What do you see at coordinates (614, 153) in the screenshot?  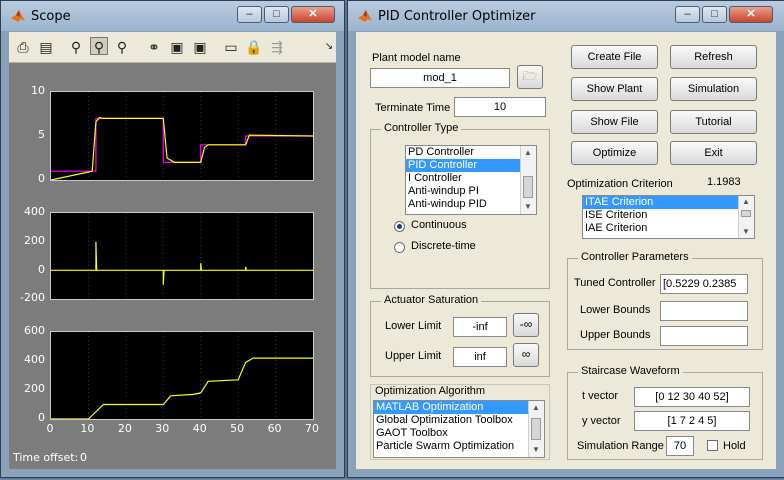 I see `optimize-button: Optimize` at bounding box center [614, 153].